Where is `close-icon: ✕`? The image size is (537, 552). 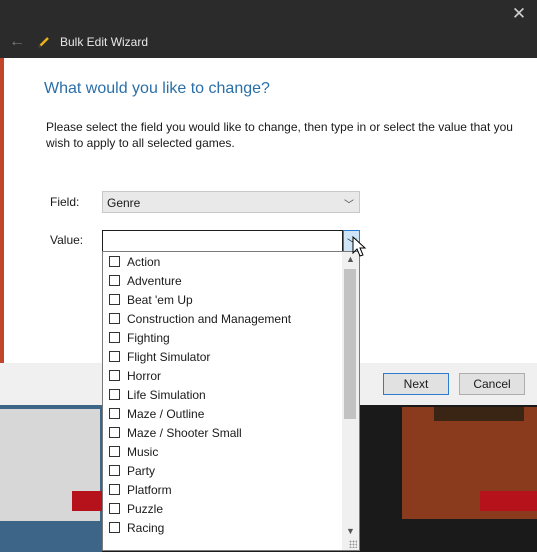 close-icon: ✕ is located at coordinates (519, 14).